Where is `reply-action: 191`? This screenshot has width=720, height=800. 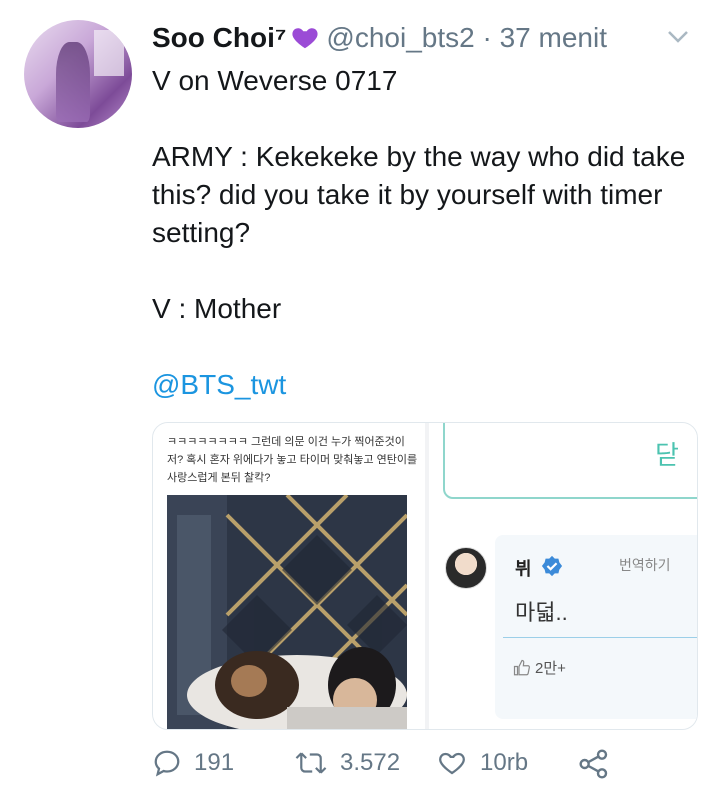 reply-action: 191 is located at coordinates (193, 763).